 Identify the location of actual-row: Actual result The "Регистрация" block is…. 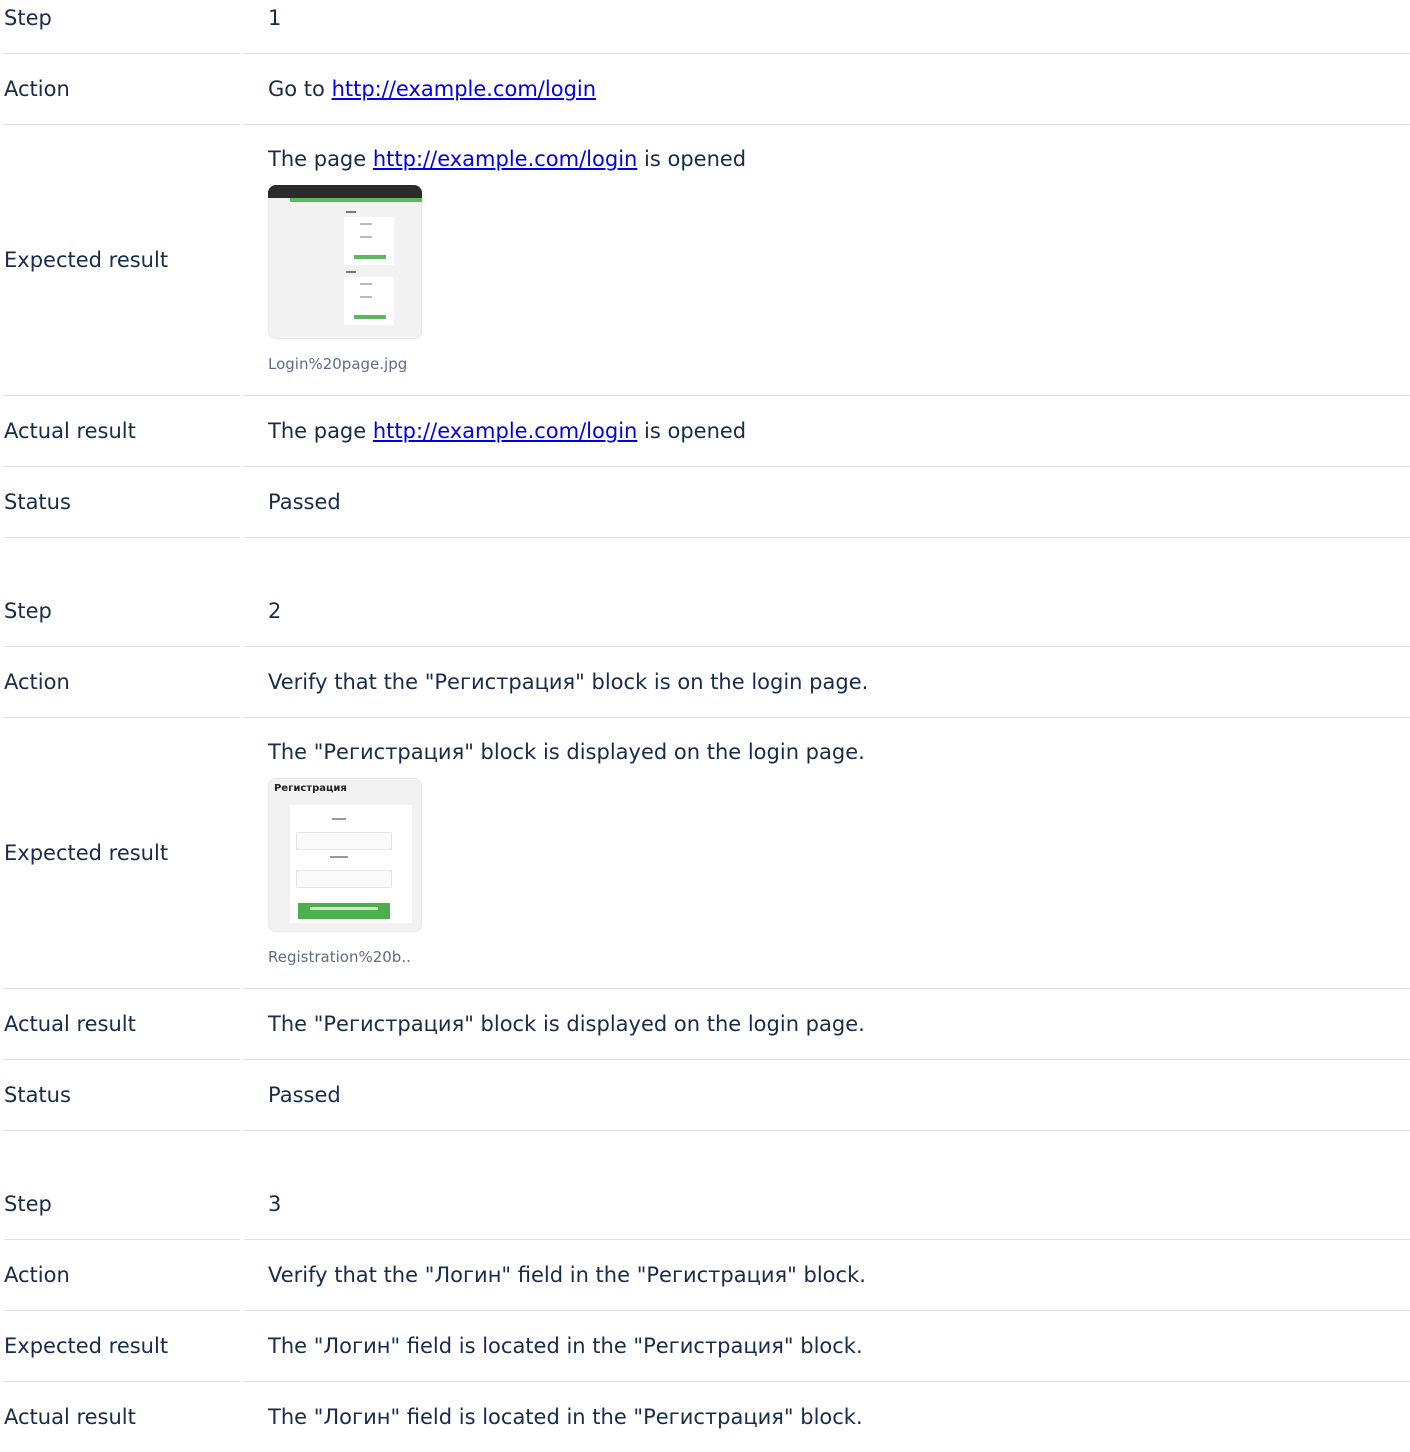
(707, 1024).